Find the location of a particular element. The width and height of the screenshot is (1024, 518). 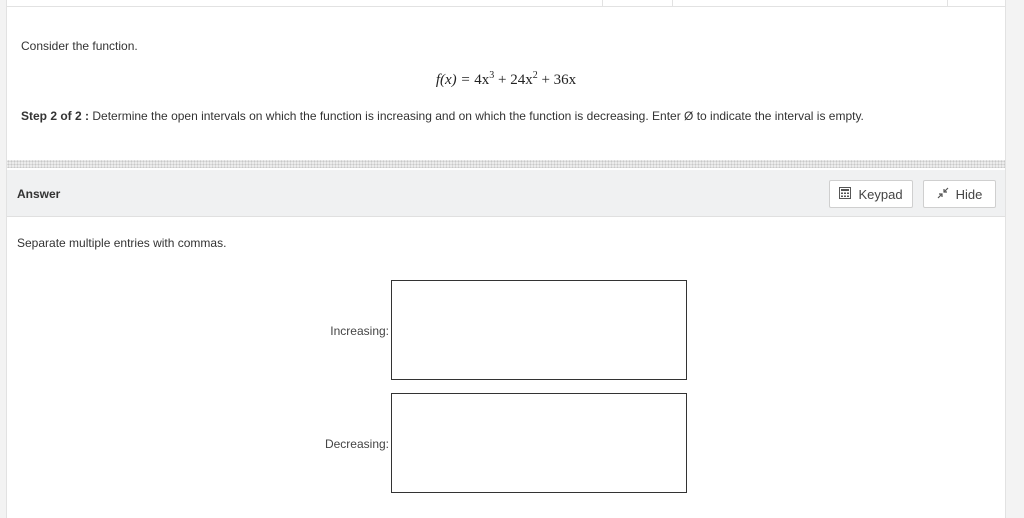

entry-hint: Separate multiple entries with commas. is located at coordinates (122, 243).